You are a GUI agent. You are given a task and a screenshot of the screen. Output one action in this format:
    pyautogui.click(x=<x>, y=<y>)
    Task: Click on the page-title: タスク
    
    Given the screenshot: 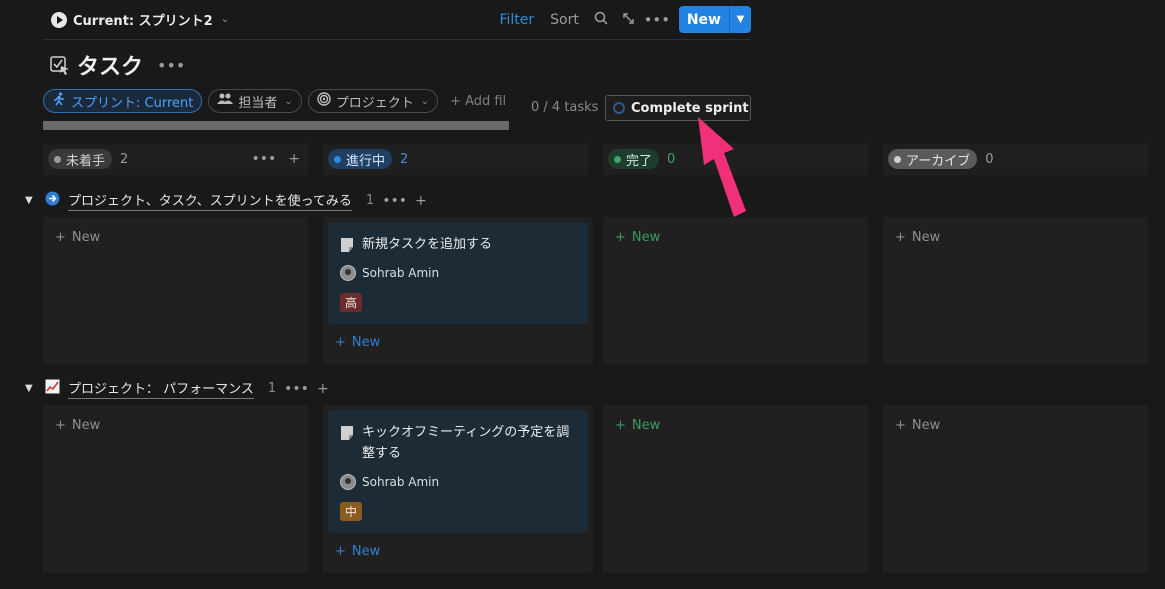 What is the action you would take?
    pyautogui.click(x=110, y=67)
    